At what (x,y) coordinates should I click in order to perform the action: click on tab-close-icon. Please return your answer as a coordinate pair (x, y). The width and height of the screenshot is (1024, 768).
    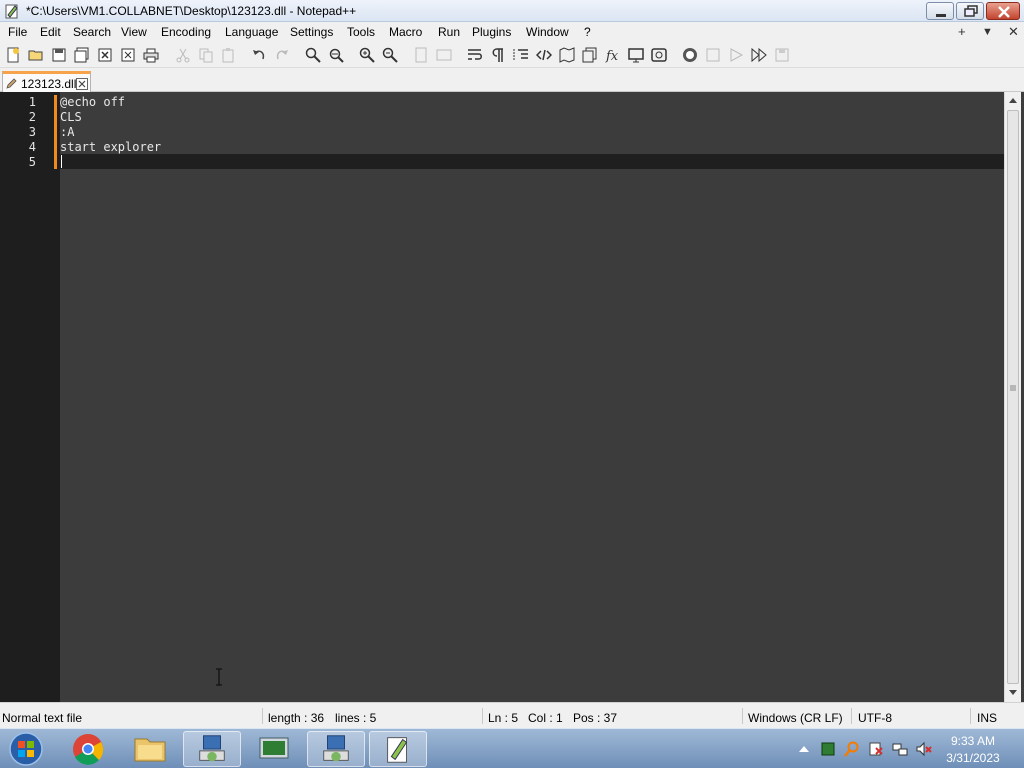
    Looking at the image, I should click on (82, 84).